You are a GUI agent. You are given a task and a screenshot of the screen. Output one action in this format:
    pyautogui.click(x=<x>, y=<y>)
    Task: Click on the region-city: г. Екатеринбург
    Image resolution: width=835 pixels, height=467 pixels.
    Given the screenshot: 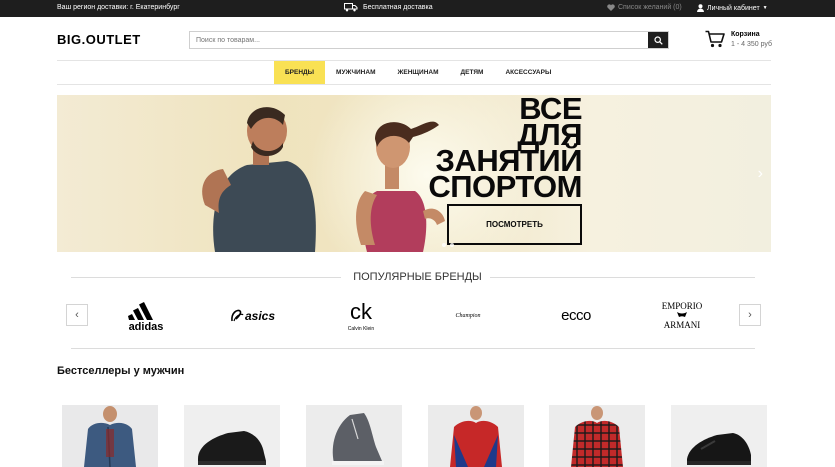 What is the action you would take?
    pyautogui.click(x=155, y=7)
    